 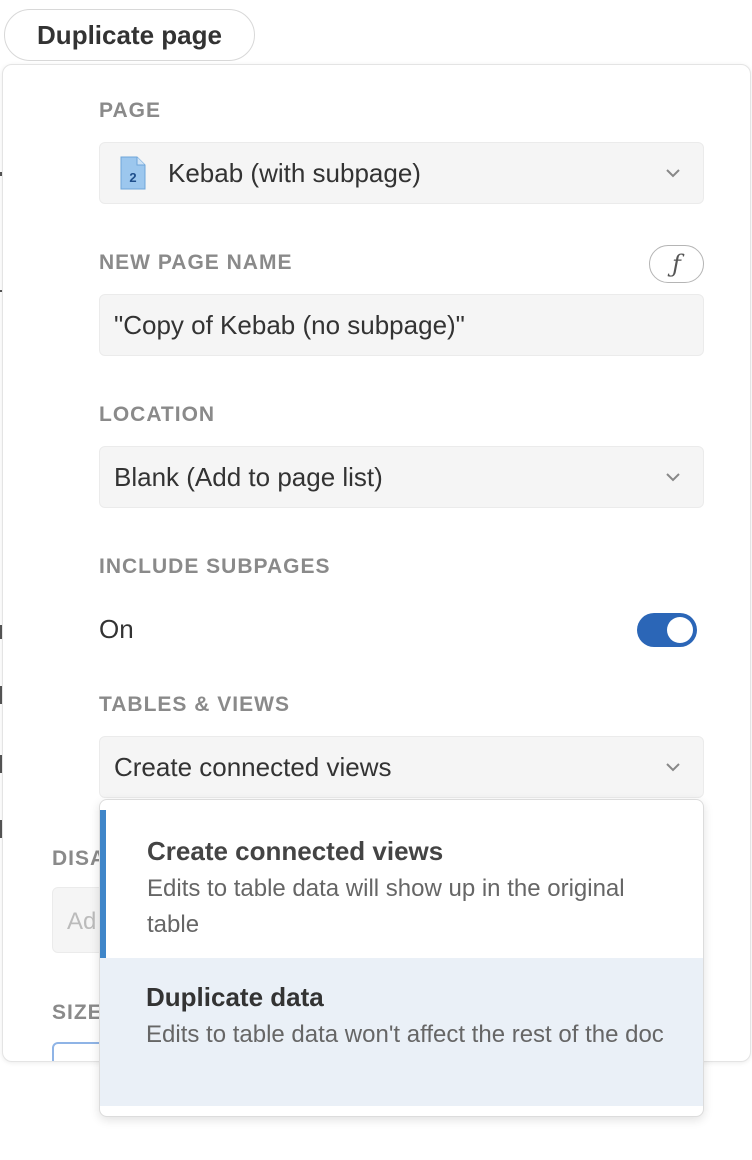 I want to click on location-label: LOCATION, so click(x=157, y=414).